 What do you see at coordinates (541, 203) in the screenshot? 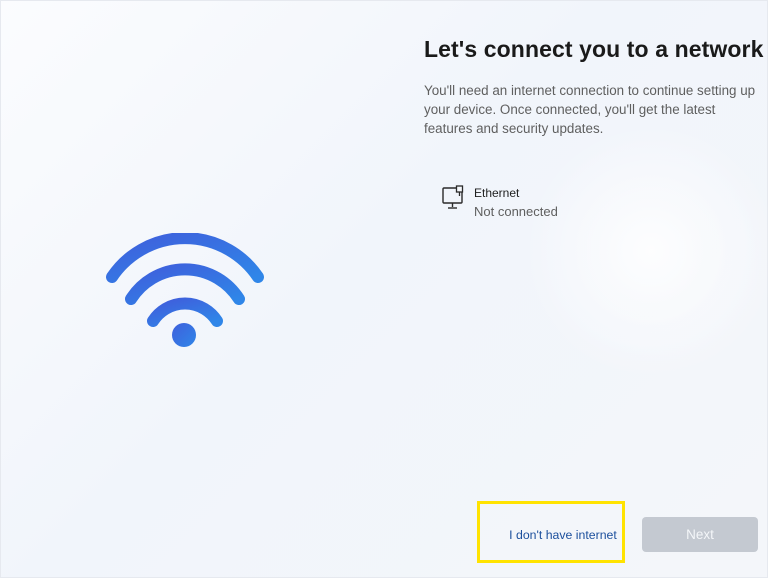
I see `network-item-ethernet: Ethernet Not connected` at bounding box center [541, 203].